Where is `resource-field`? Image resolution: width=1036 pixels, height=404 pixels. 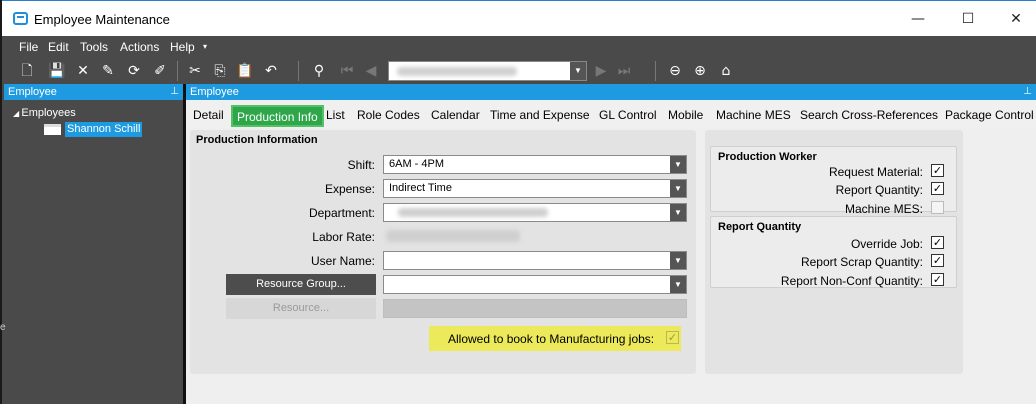 resource-field is located at coordinates (535, 308).